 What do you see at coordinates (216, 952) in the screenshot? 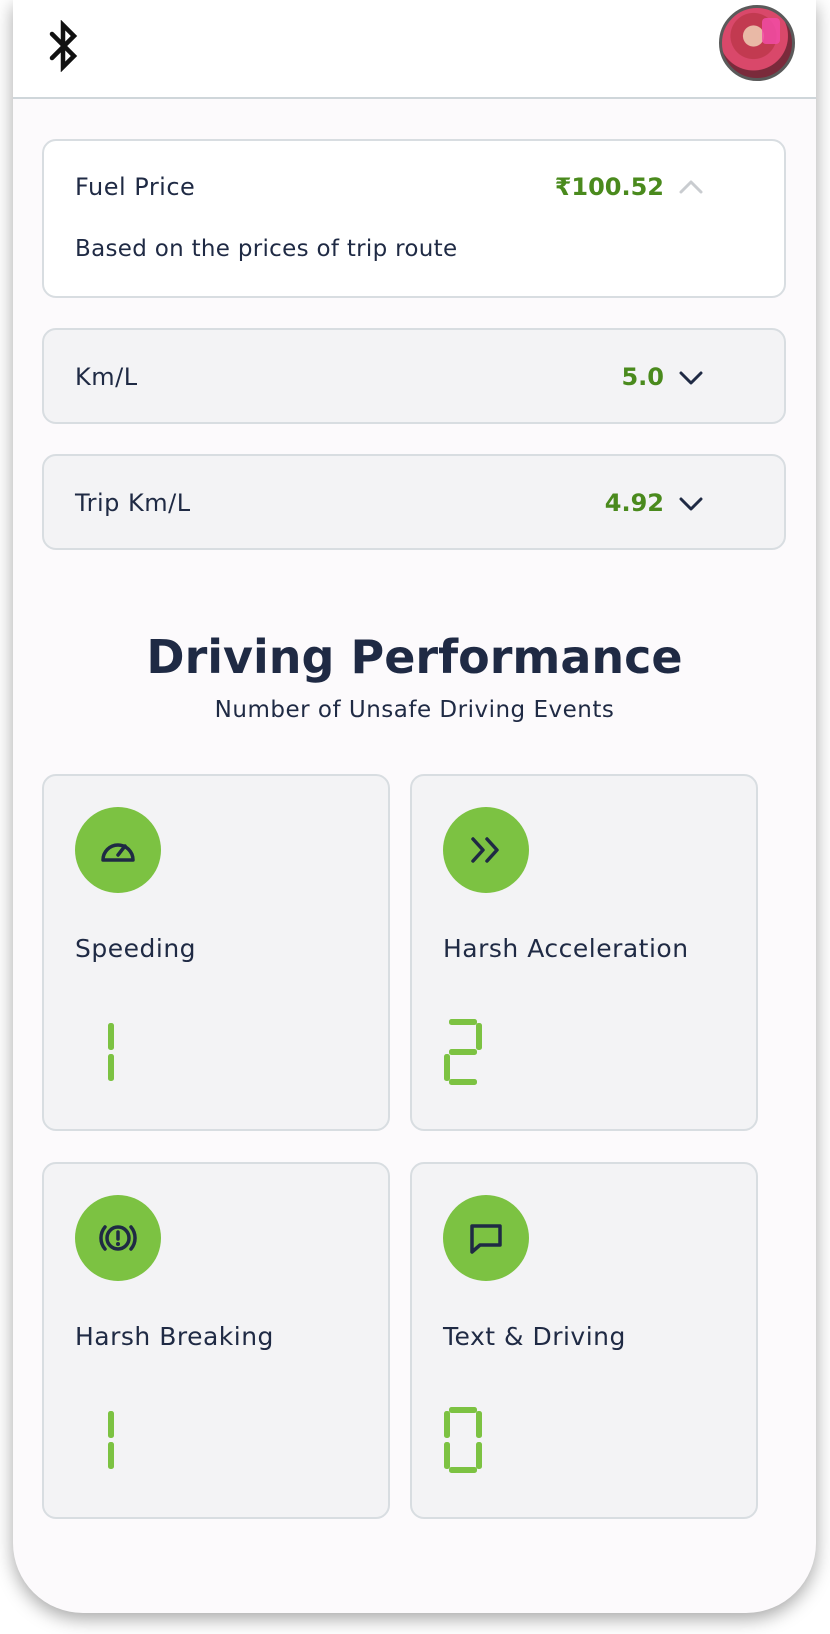
I see `speeding-tile: Speeding` at bounding box center [216, 952].